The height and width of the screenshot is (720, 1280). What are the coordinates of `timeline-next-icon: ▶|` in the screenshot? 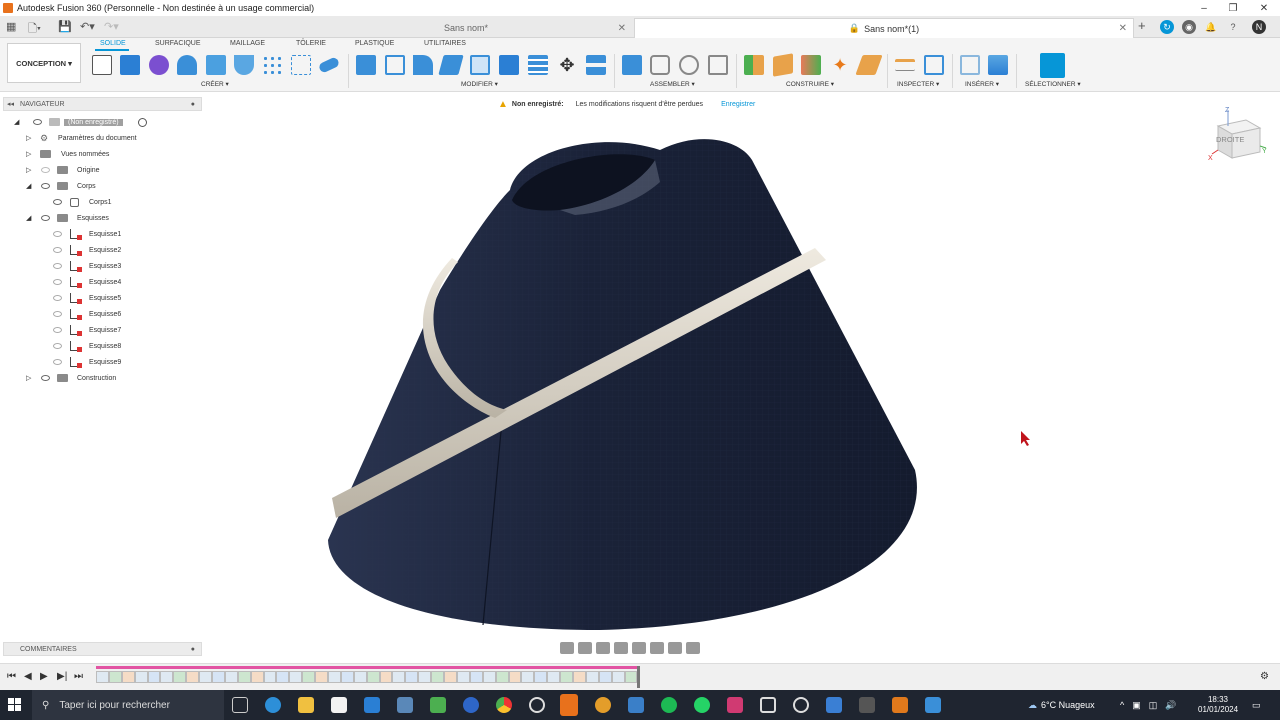 It's located at (62, 676).